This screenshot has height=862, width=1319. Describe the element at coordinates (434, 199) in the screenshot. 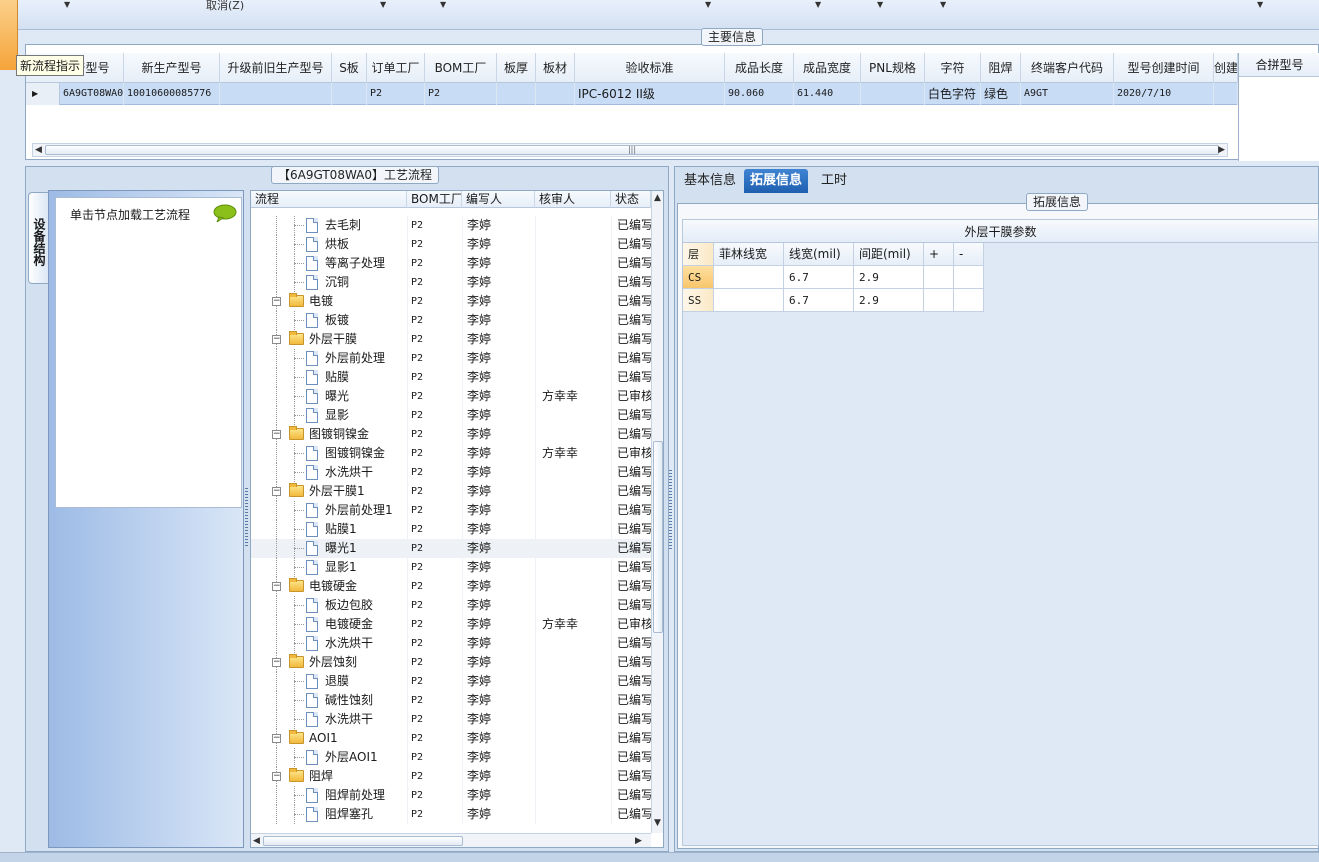

I see `tree-column-header: BOM工厂` at that location.